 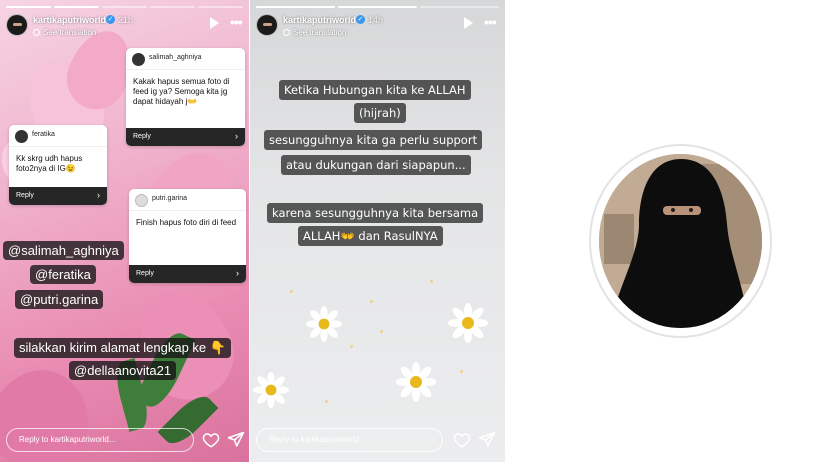 What do you see at coordinates (375, 213) in the screenshot?
I see `story-text-line: karena sesungguhnya kita bersama` at bounding box center [375, 213].